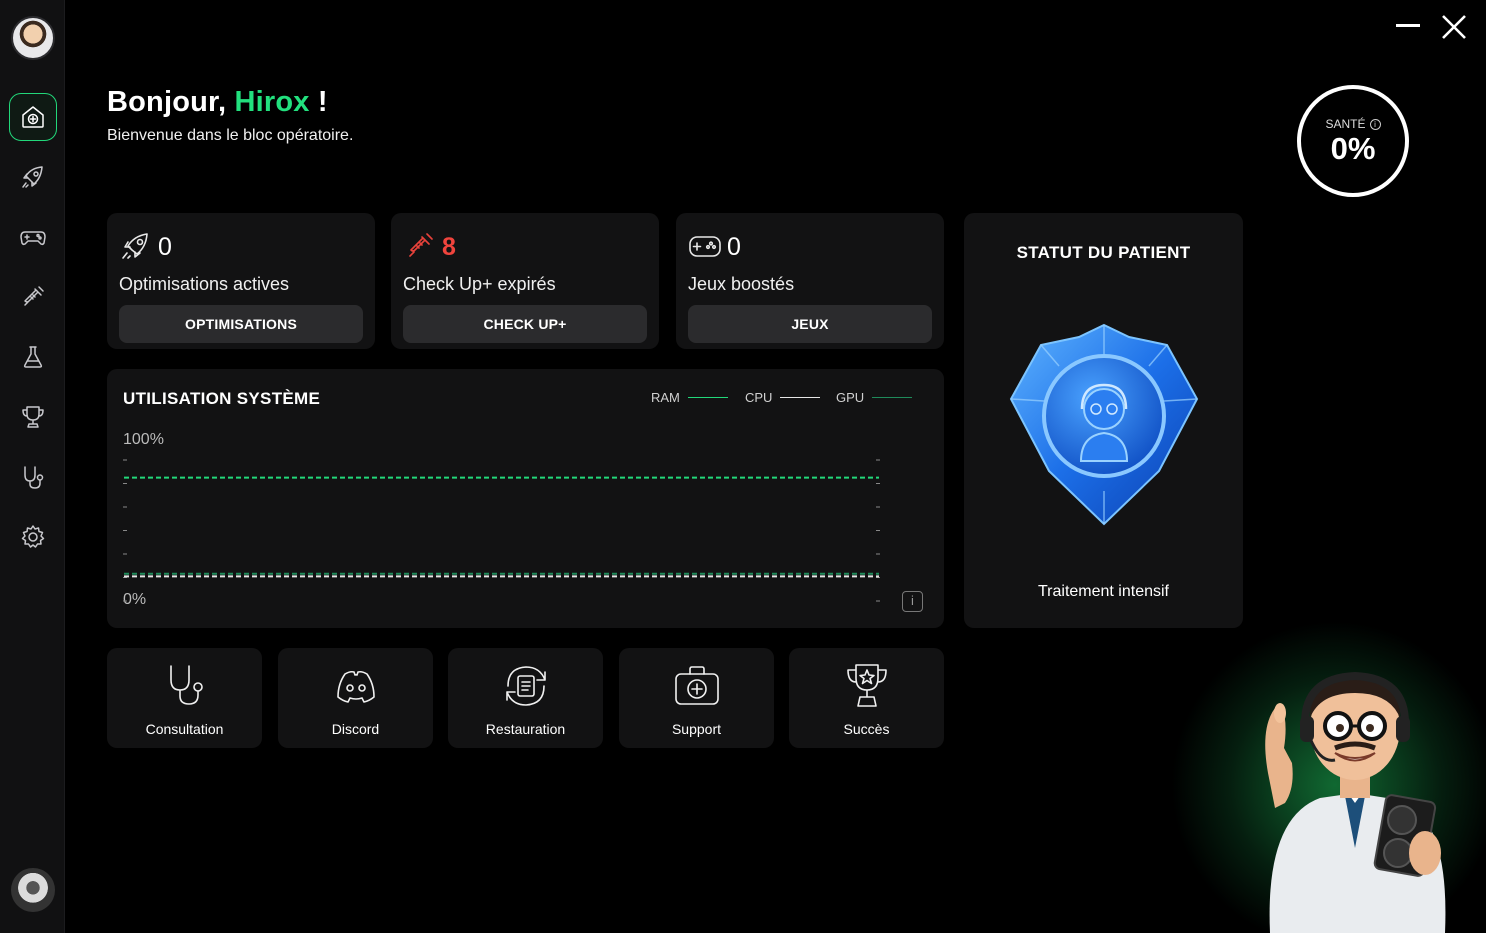  I want to click on checkup-button: CHECK UP+, so click(525, 324).